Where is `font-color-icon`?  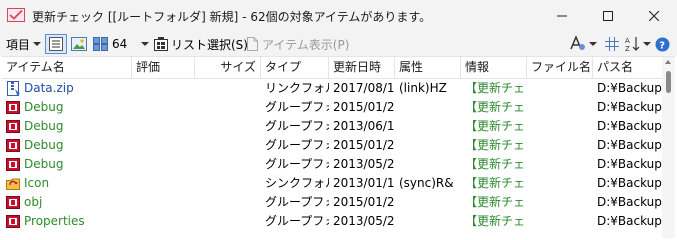
font-color-icon is located at coordinates (577, 43).